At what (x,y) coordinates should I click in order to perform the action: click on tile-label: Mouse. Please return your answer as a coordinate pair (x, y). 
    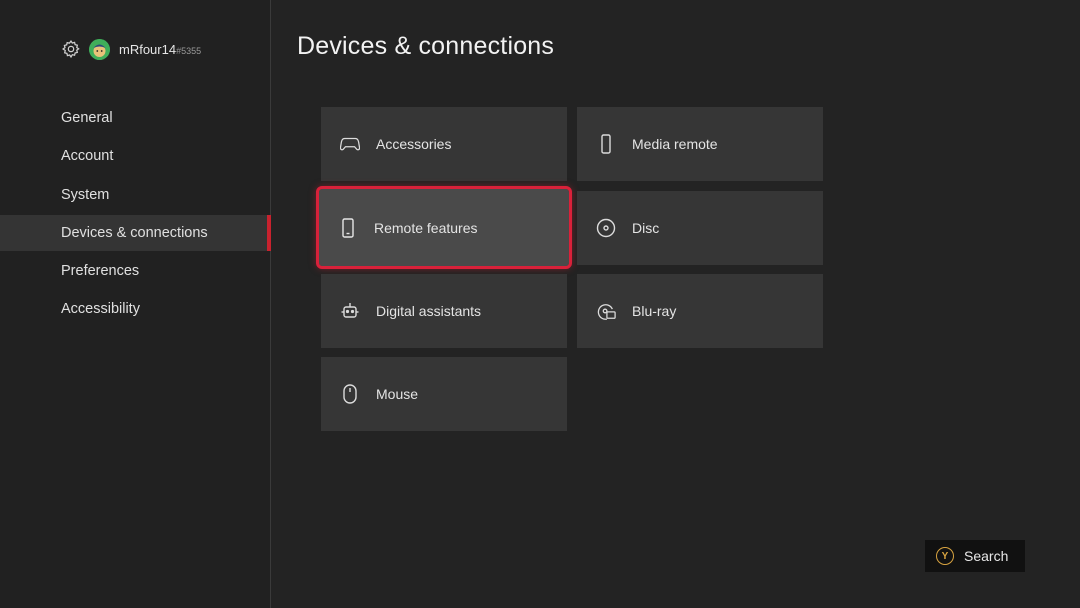
    Looking at the image, I should click on (397, 394).